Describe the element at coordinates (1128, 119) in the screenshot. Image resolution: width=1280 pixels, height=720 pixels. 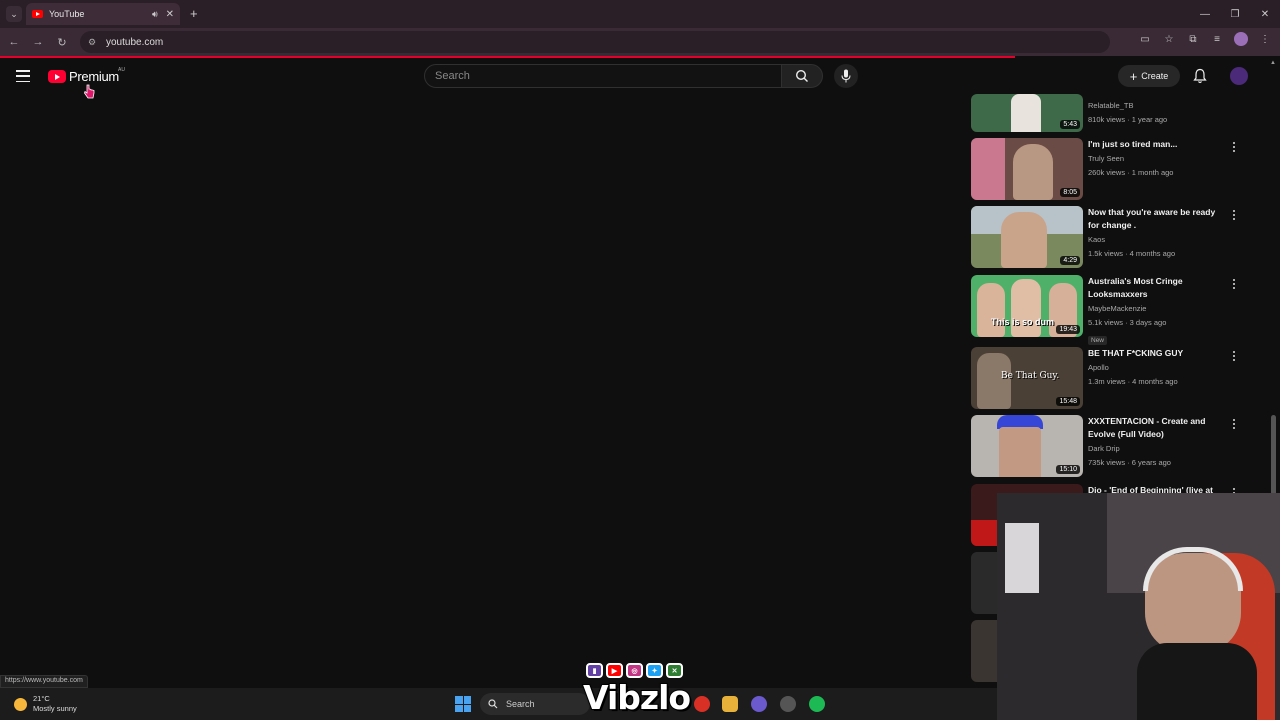
I see `video-meta: 810k views · 1 year ago` at that location.